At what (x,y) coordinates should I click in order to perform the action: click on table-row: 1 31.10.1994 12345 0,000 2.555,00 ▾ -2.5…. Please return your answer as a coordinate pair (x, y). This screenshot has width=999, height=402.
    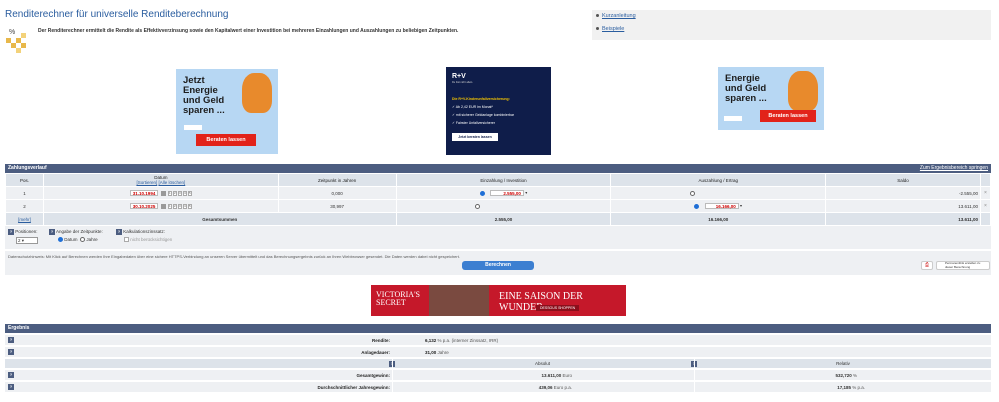
    Looking at the image, I should click on (498, 193).